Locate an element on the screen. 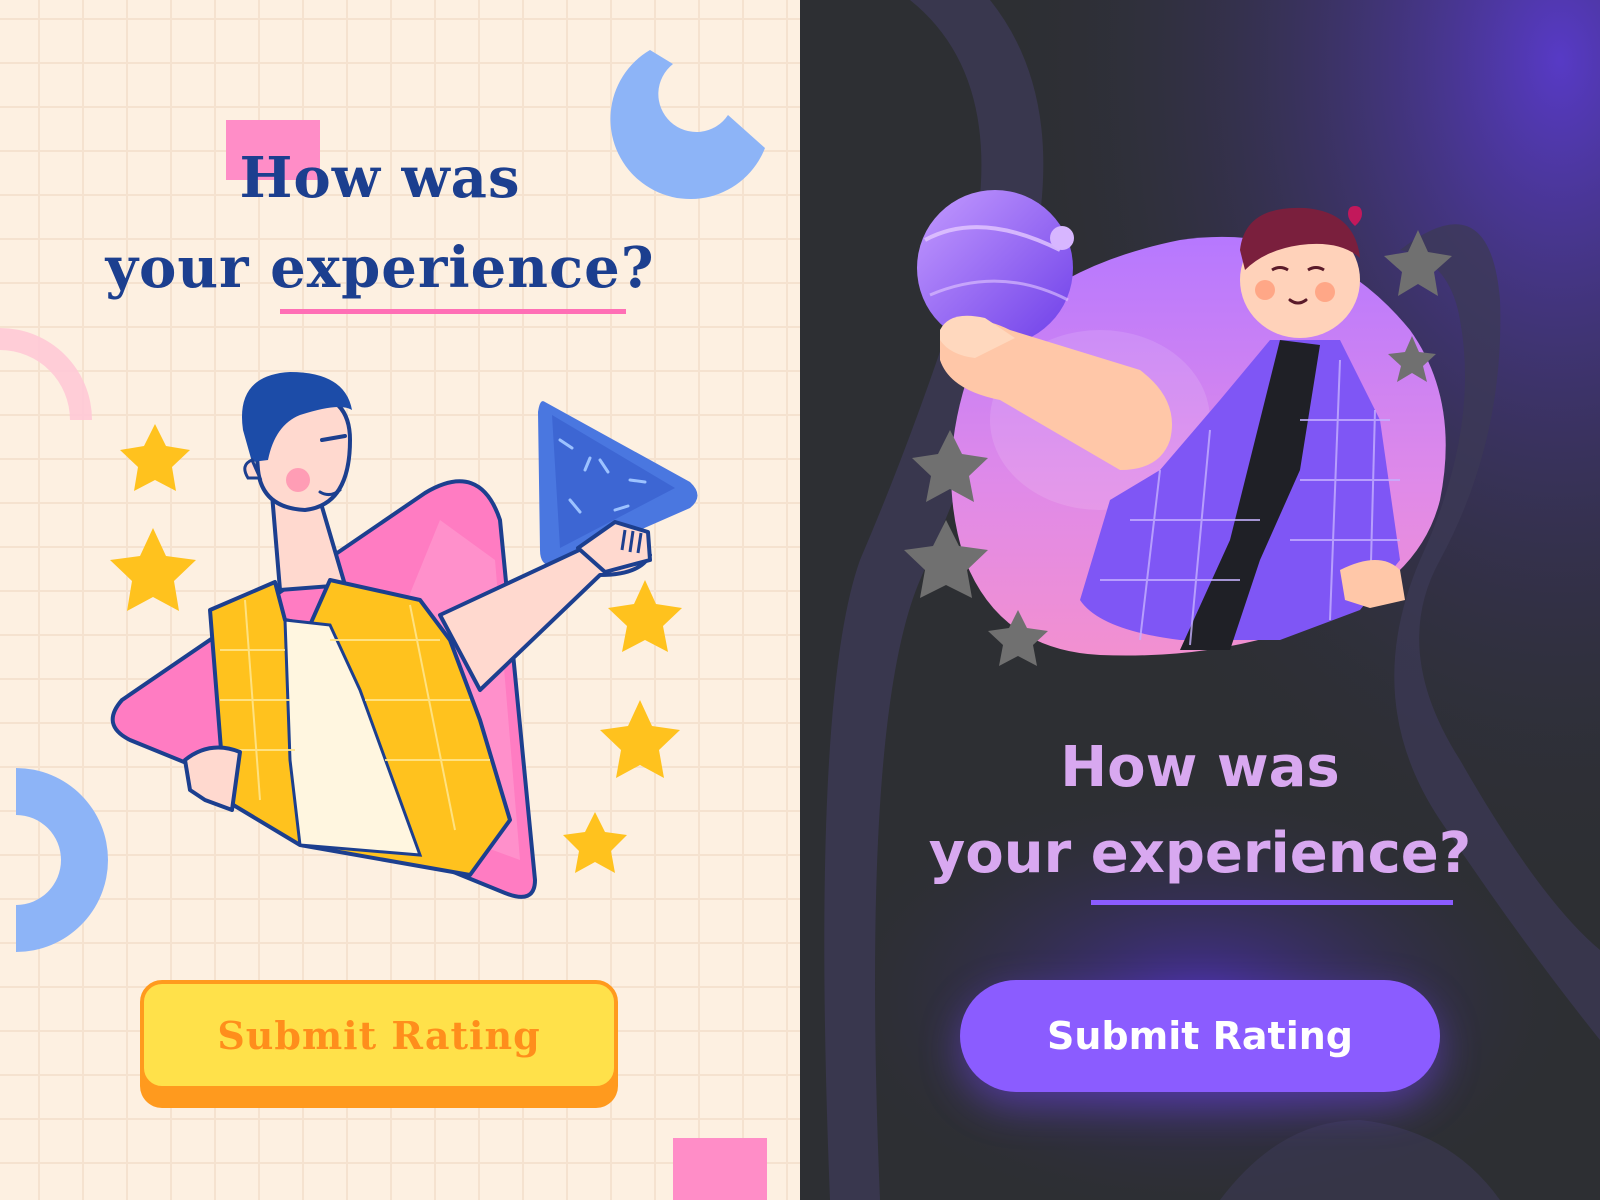 The height and width of the screenshot is (1200, 1600). blue-half-ring-decoration is located at coordinates (62, 860).